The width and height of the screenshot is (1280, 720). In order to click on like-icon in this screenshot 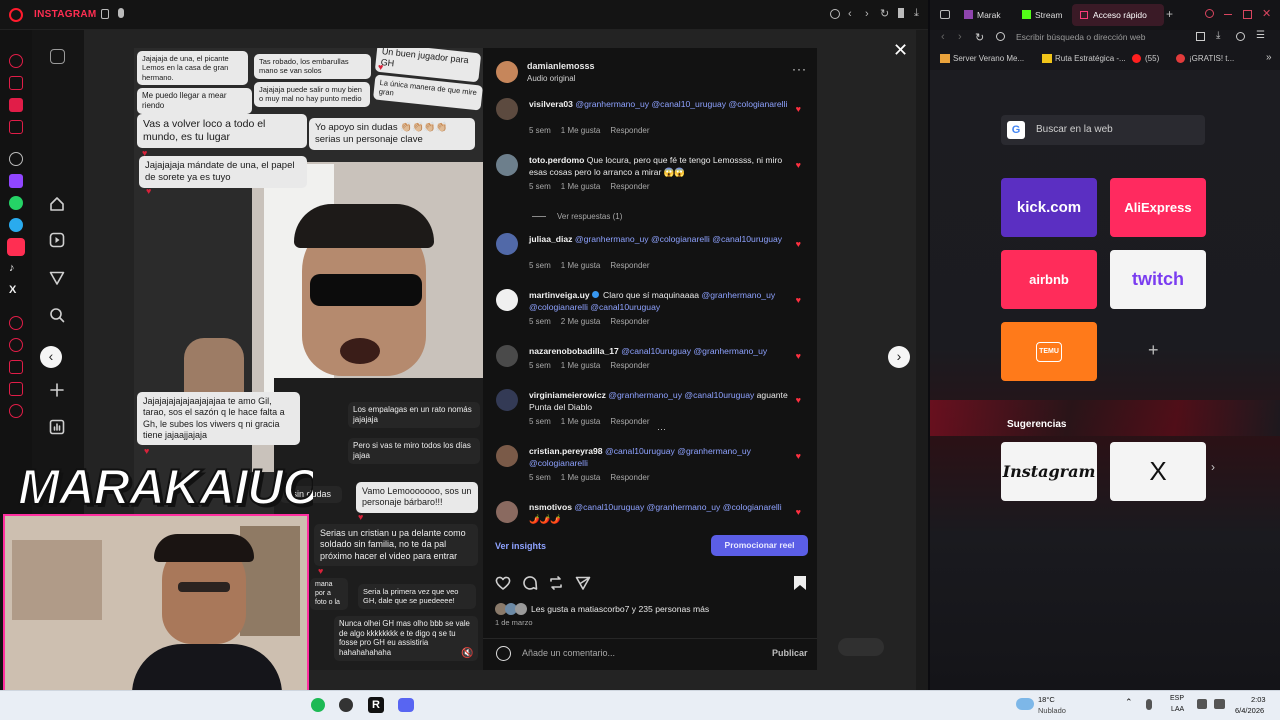, I will do `click(503, 583)`.